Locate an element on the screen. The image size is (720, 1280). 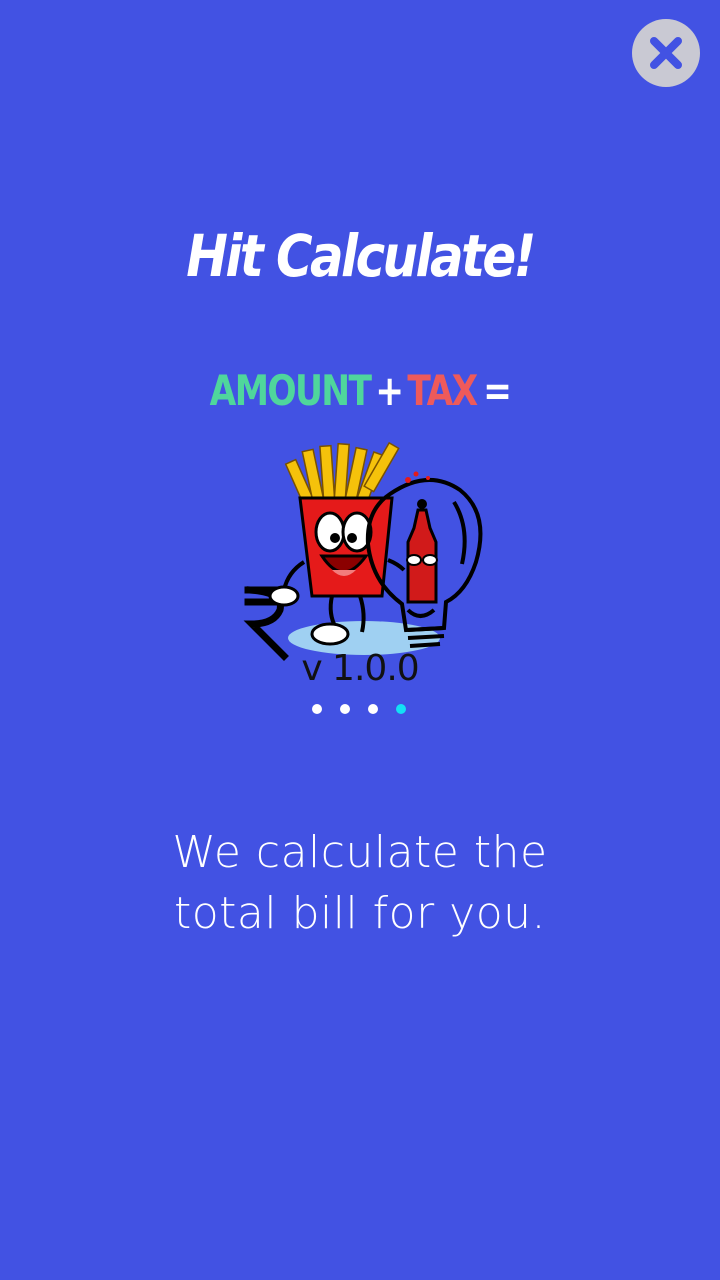
page-indicator is located at coordinates (359, 709).